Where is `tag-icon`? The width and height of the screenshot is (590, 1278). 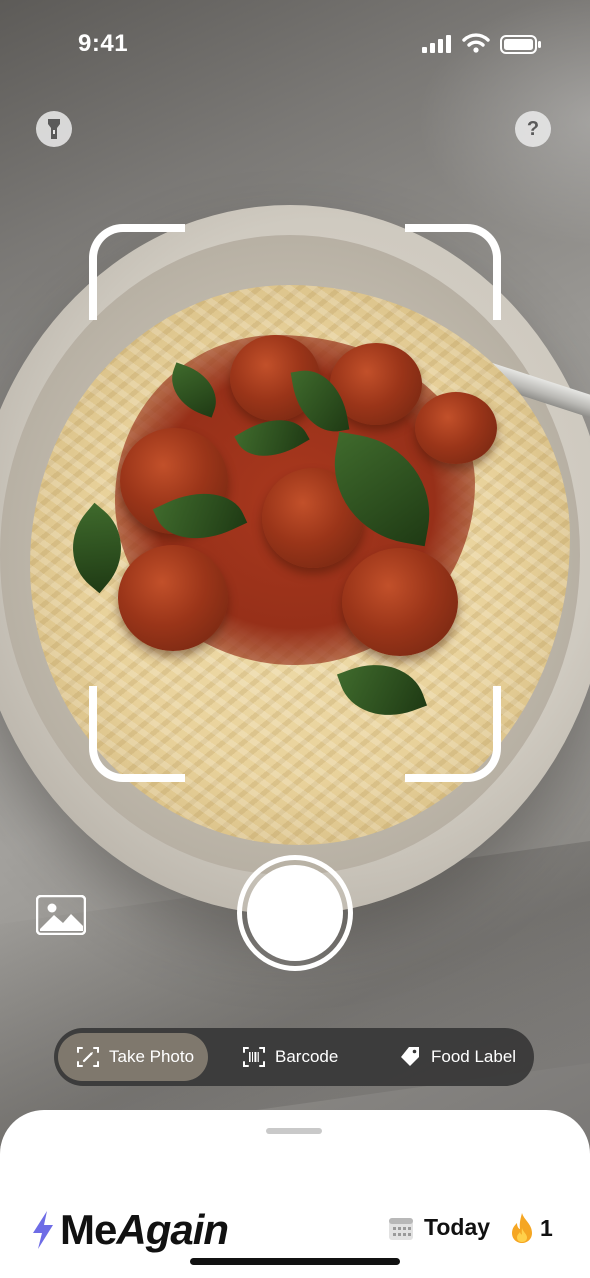 tag-icon is located at coordinates (410, 1056).